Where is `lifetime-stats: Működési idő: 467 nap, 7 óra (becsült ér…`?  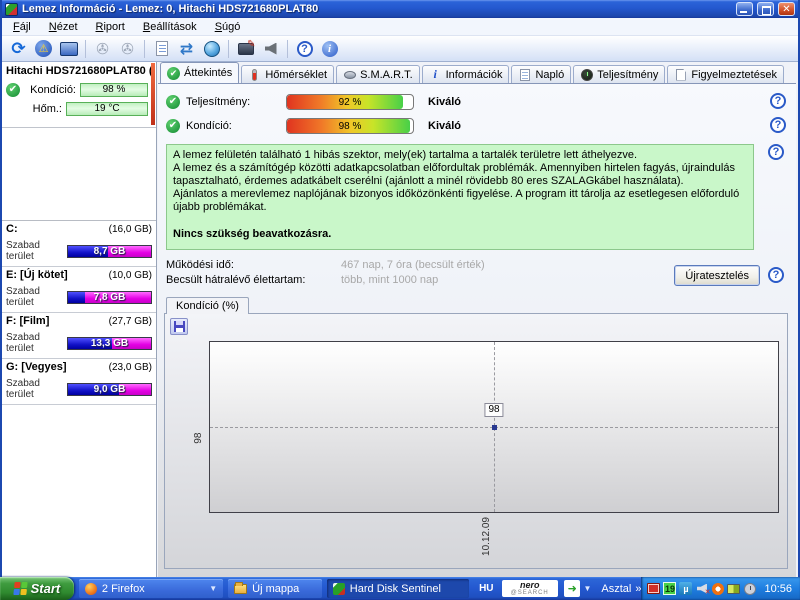
lifetime-stats: Működési idő: 467 nap, 7 óra (becsült ér… is located at coordinates (477, 272).